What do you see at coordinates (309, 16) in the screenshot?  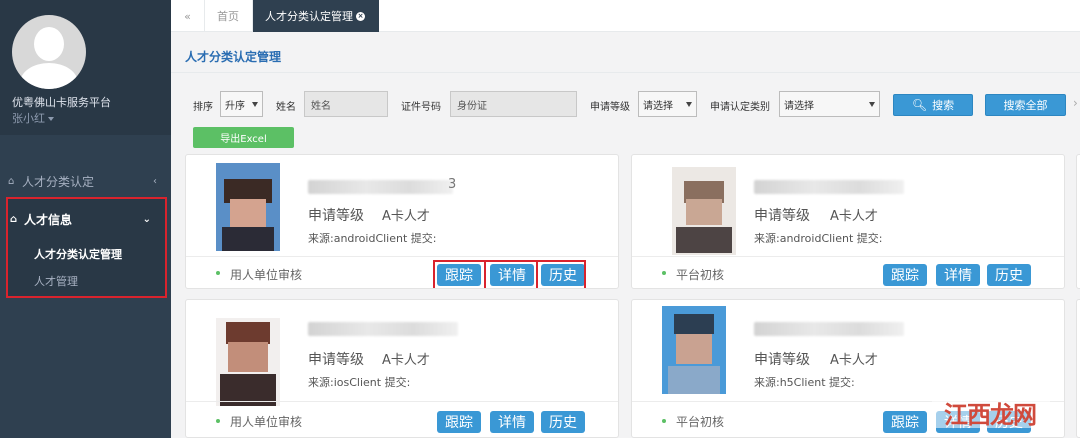 I see `tab-label: 人才分类认定管理` at bounding box center [309, 16].